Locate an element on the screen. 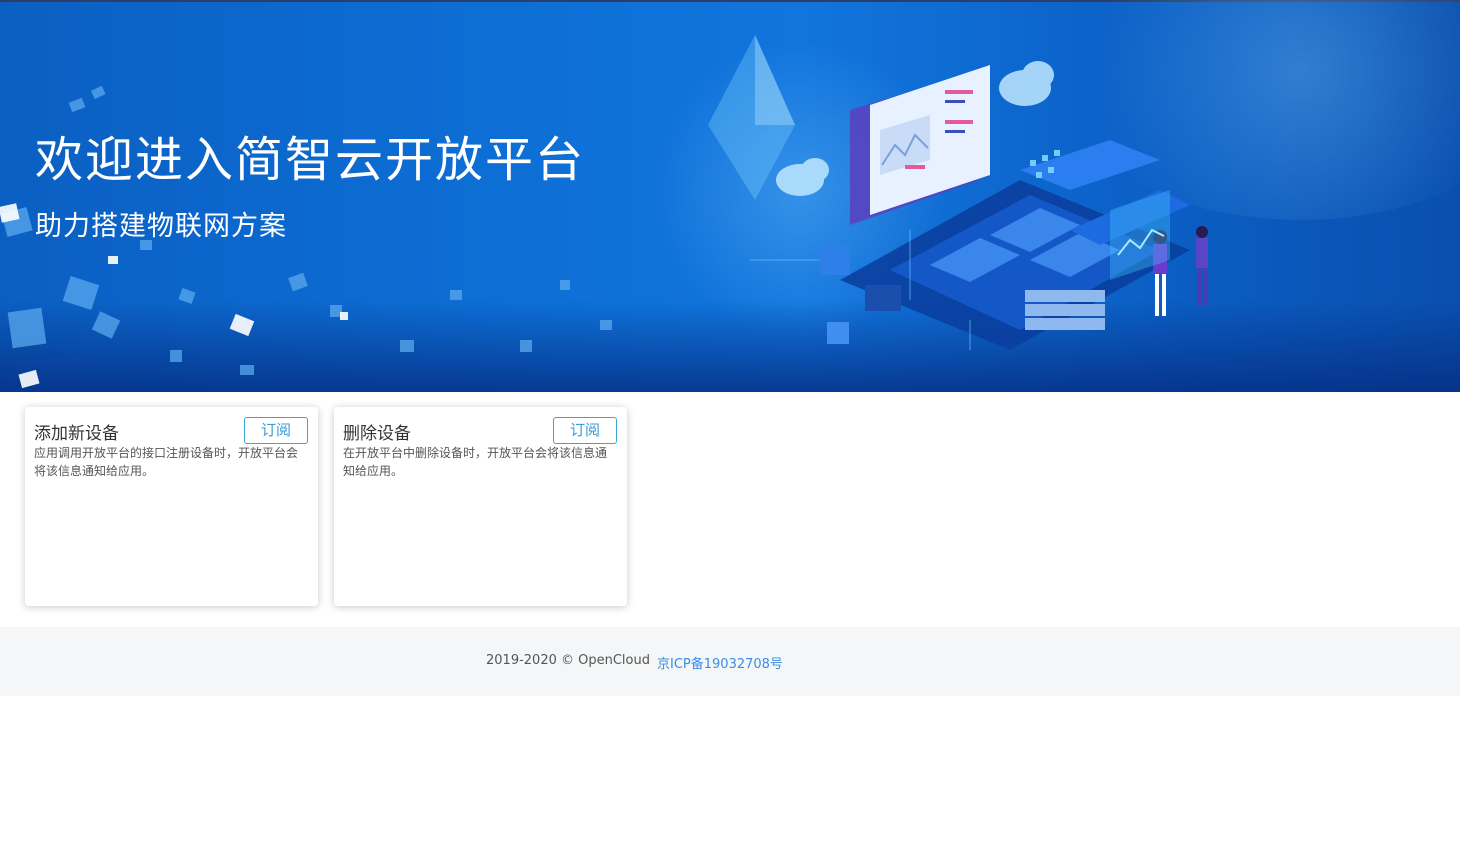 The width and height of the screenshot is (1460, 867). card-description: 在开放平台中删除设备时，开放平台会将该信息通知给应用。 is located at coordinates (475, 462).